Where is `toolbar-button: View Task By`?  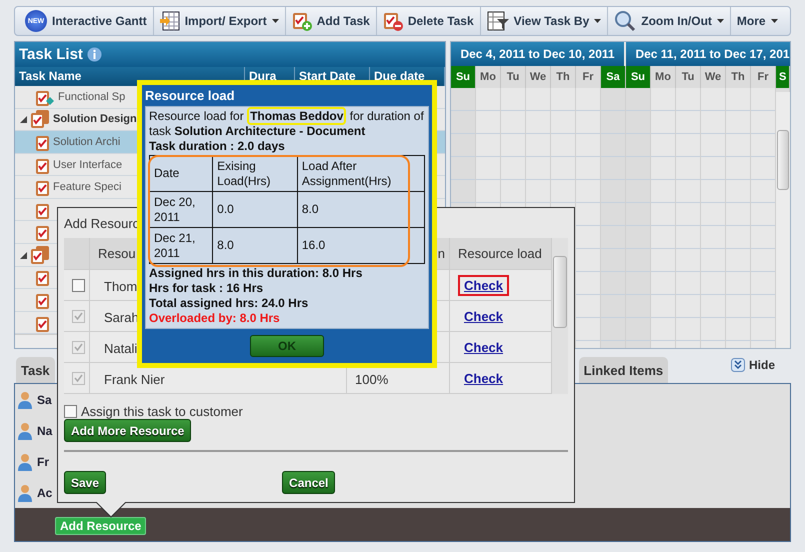
toolbar-button: View Task By is located at coordinates (544, 21).